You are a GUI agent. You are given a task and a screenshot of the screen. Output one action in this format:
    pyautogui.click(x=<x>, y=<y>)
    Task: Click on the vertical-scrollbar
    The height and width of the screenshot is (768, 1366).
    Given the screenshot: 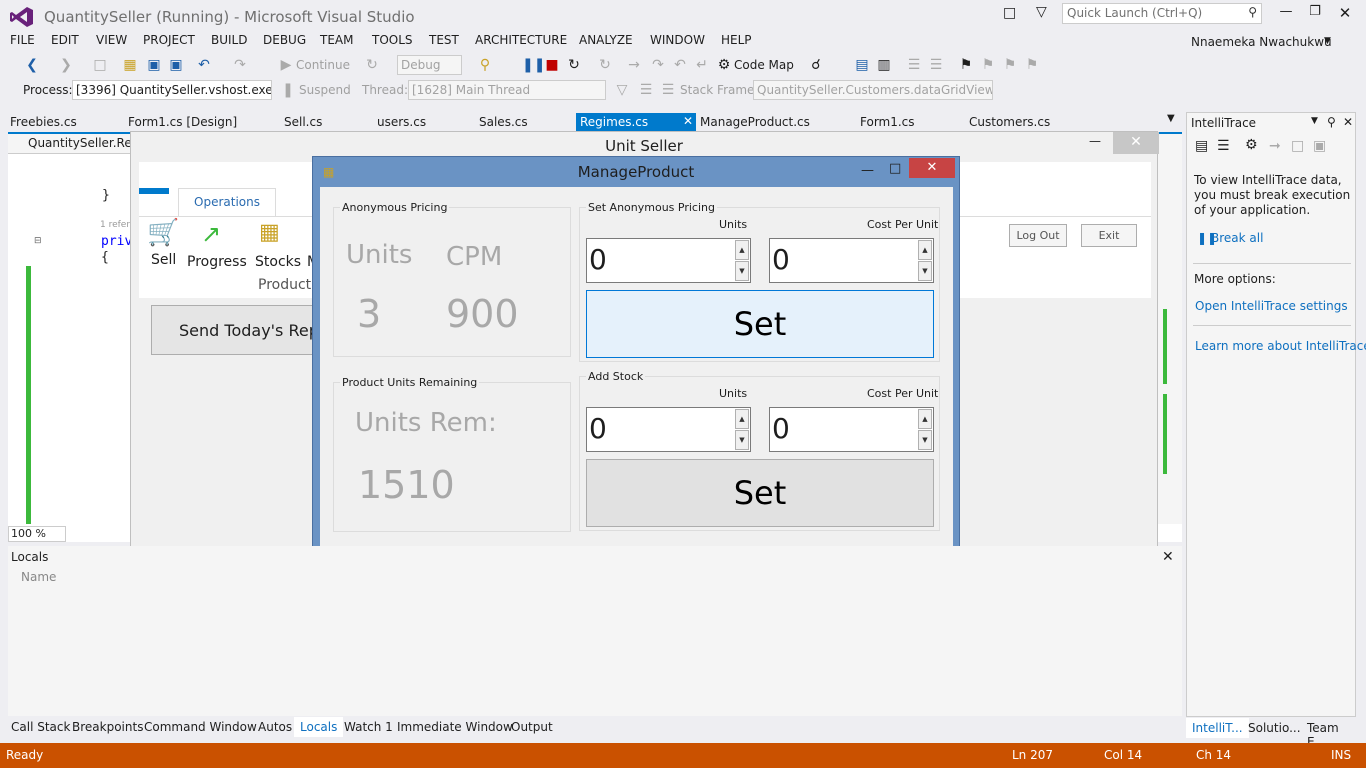 What is the action you would take?
    pyautogui.click(x=1170, y=329)
    